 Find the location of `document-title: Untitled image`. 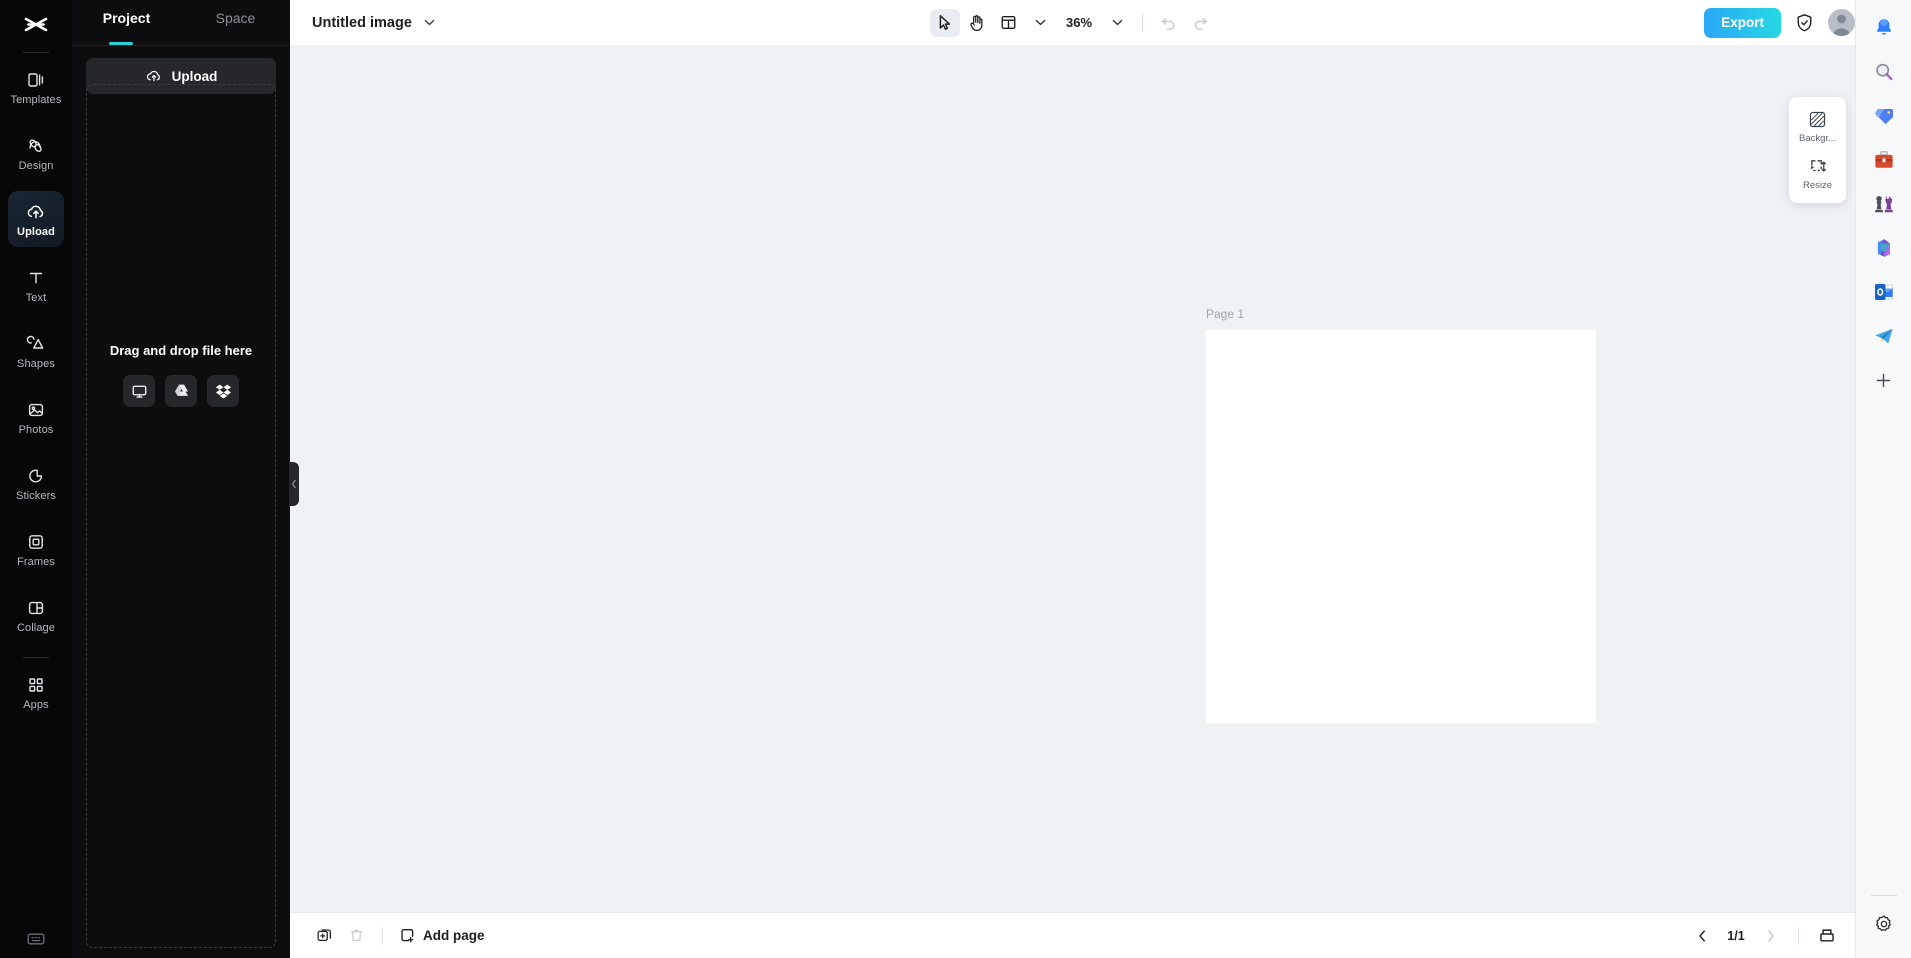

document-title: Untitled image is located at coordinates (362, 23).